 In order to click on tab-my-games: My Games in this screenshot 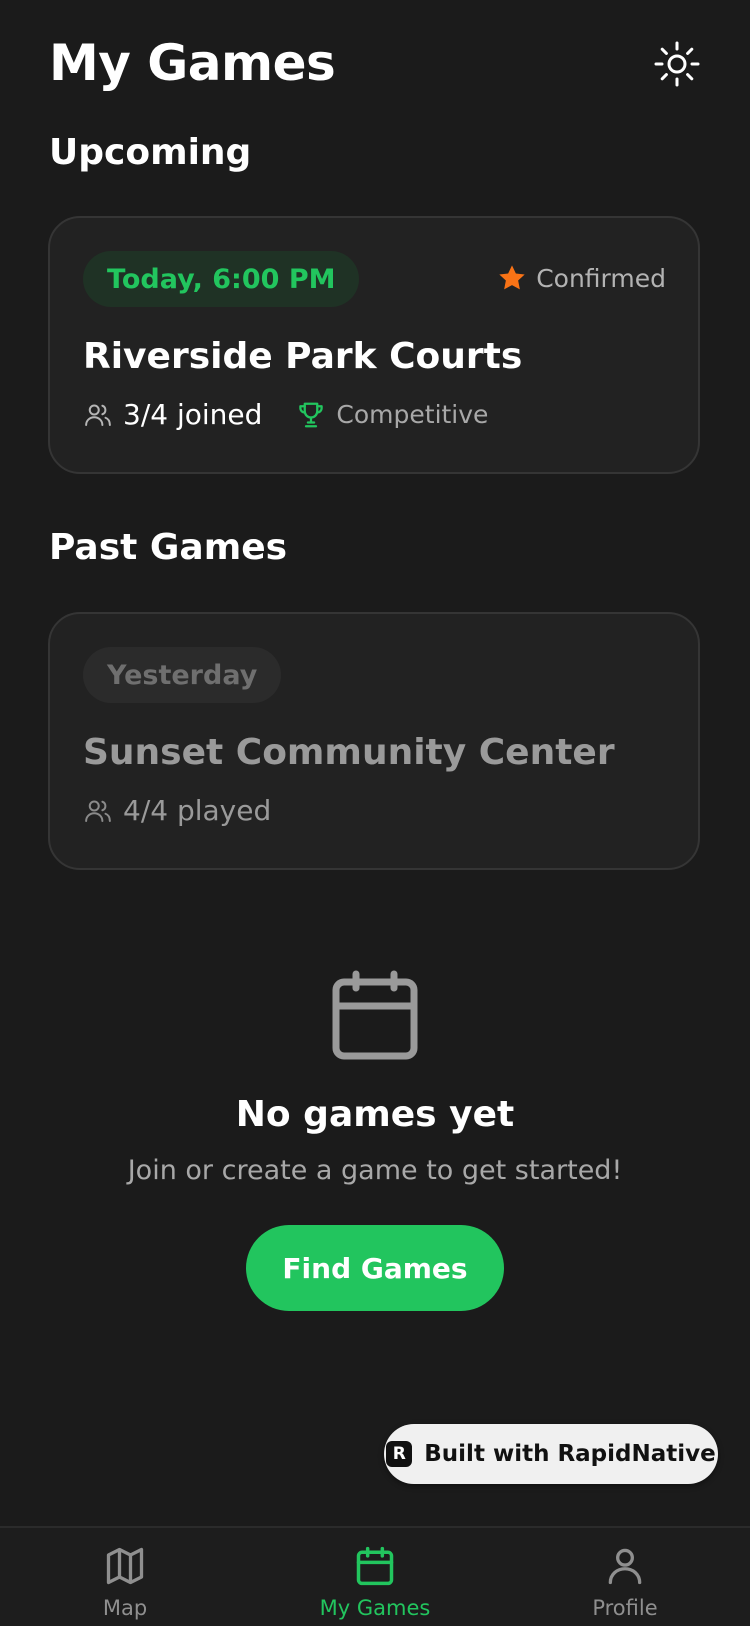, I will do `click(375, 1582)`.